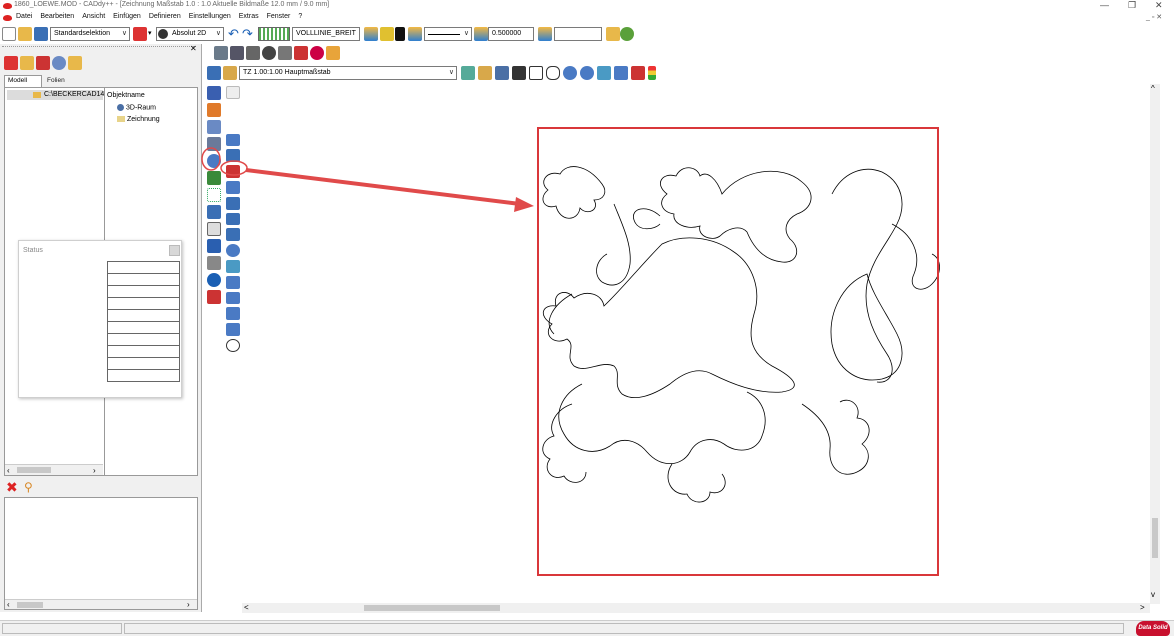 The width and height of the screenshot is (1174, 636). Describe the element at coordinates (524, 204) in the screenshot. I see `annotation-arrowhead` at that location.